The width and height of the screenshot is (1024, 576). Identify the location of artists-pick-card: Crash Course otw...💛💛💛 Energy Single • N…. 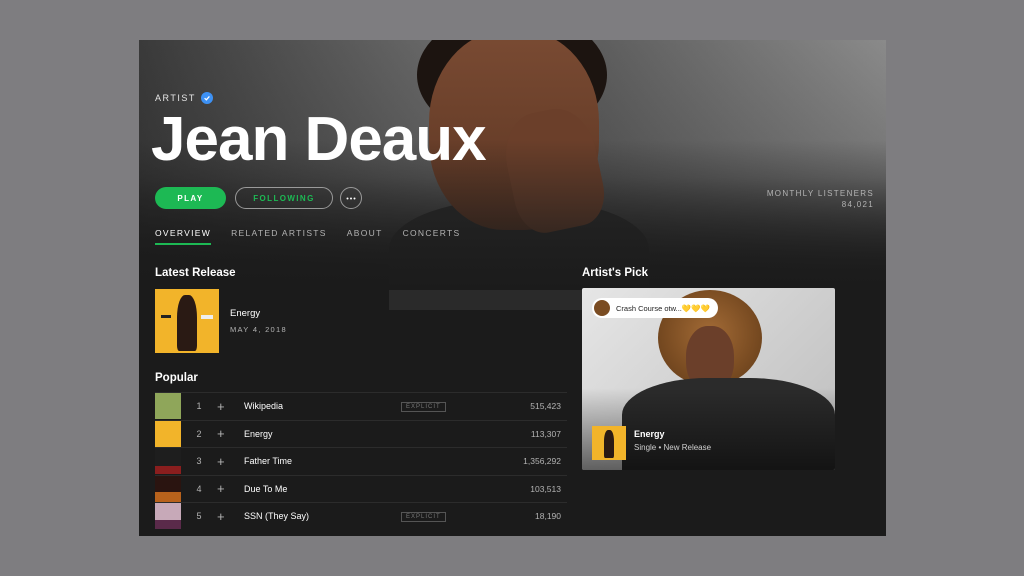
(708, 379).